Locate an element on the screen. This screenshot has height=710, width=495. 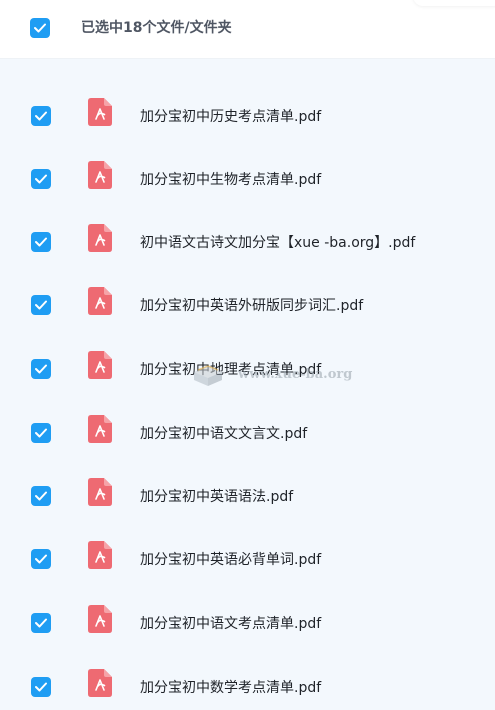
file-name: 加分宝初中语文文言文.pdf is located at coordinates (223, 434).